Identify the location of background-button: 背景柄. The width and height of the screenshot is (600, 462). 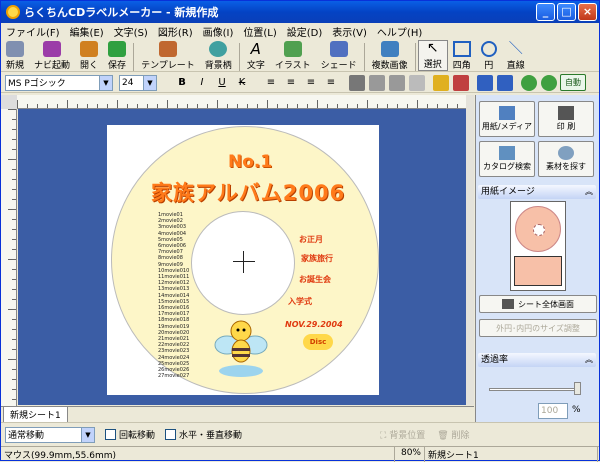
(218, 55).